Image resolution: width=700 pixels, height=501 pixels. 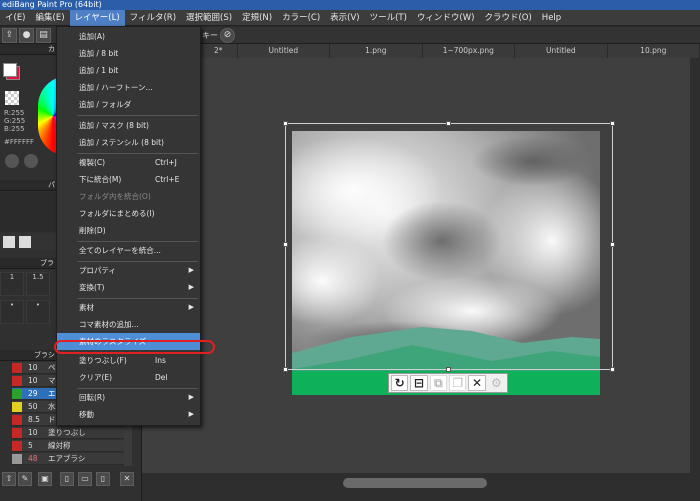 I want to click on menu-item-add: 追加(A), so click(x=128, y=36).